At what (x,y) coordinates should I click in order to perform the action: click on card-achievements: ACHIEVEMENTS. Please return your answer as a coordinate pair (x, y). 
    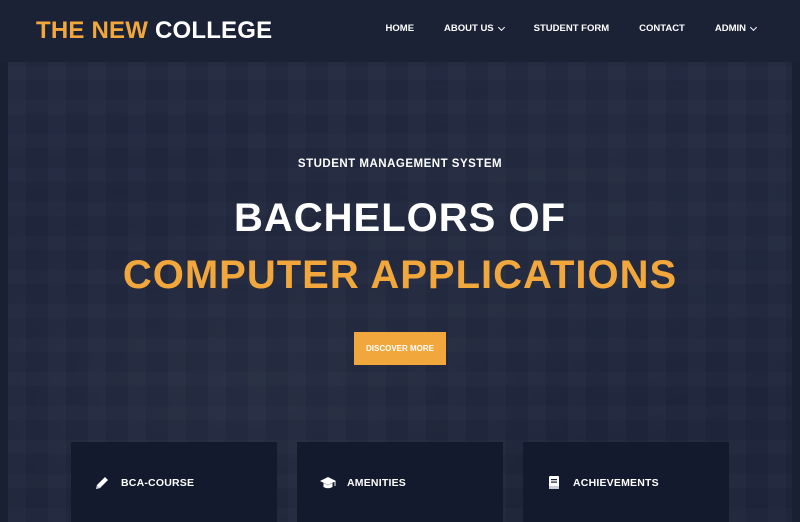
    Looking at the image, I should click on (626, 482).